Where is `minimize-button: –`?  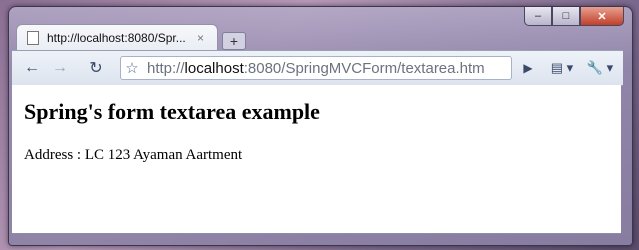
minimize-button: – is located at coordinates (538, 16).